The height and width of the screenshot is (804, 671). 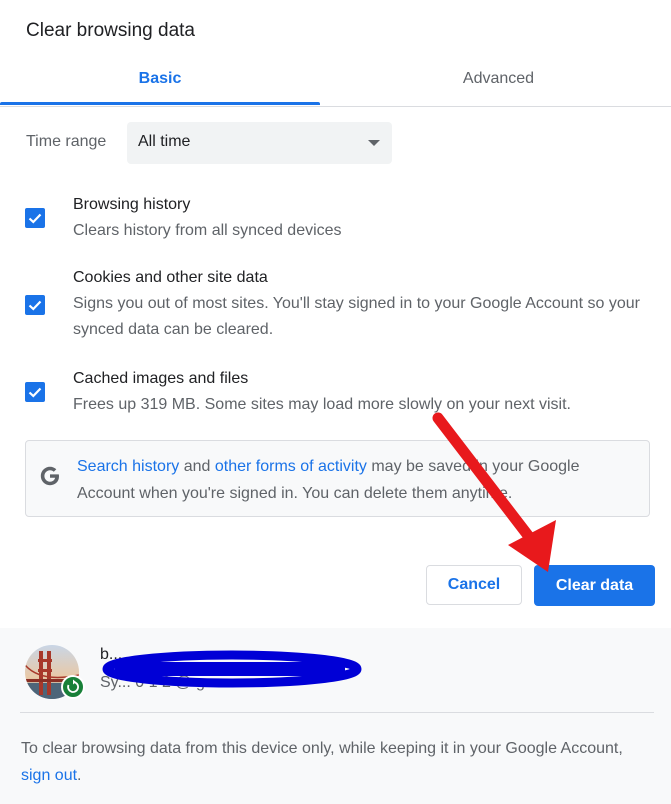 I want to click on sign-out-link: sign out, so click(x=49, y=775).